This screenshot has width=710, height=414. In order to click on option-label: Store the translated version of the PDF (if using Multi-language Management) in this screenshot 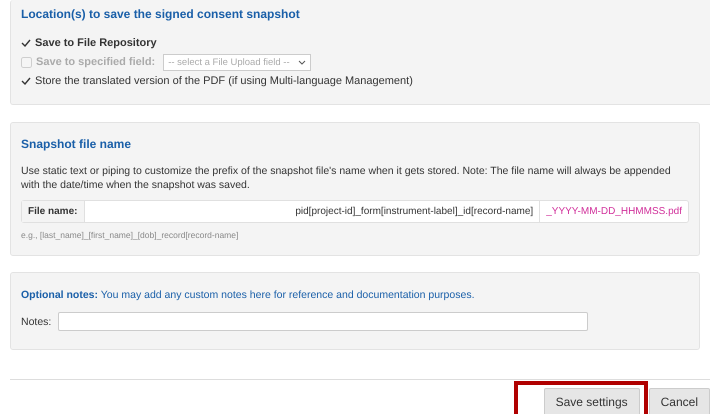, I will do `click(224, 81)`.